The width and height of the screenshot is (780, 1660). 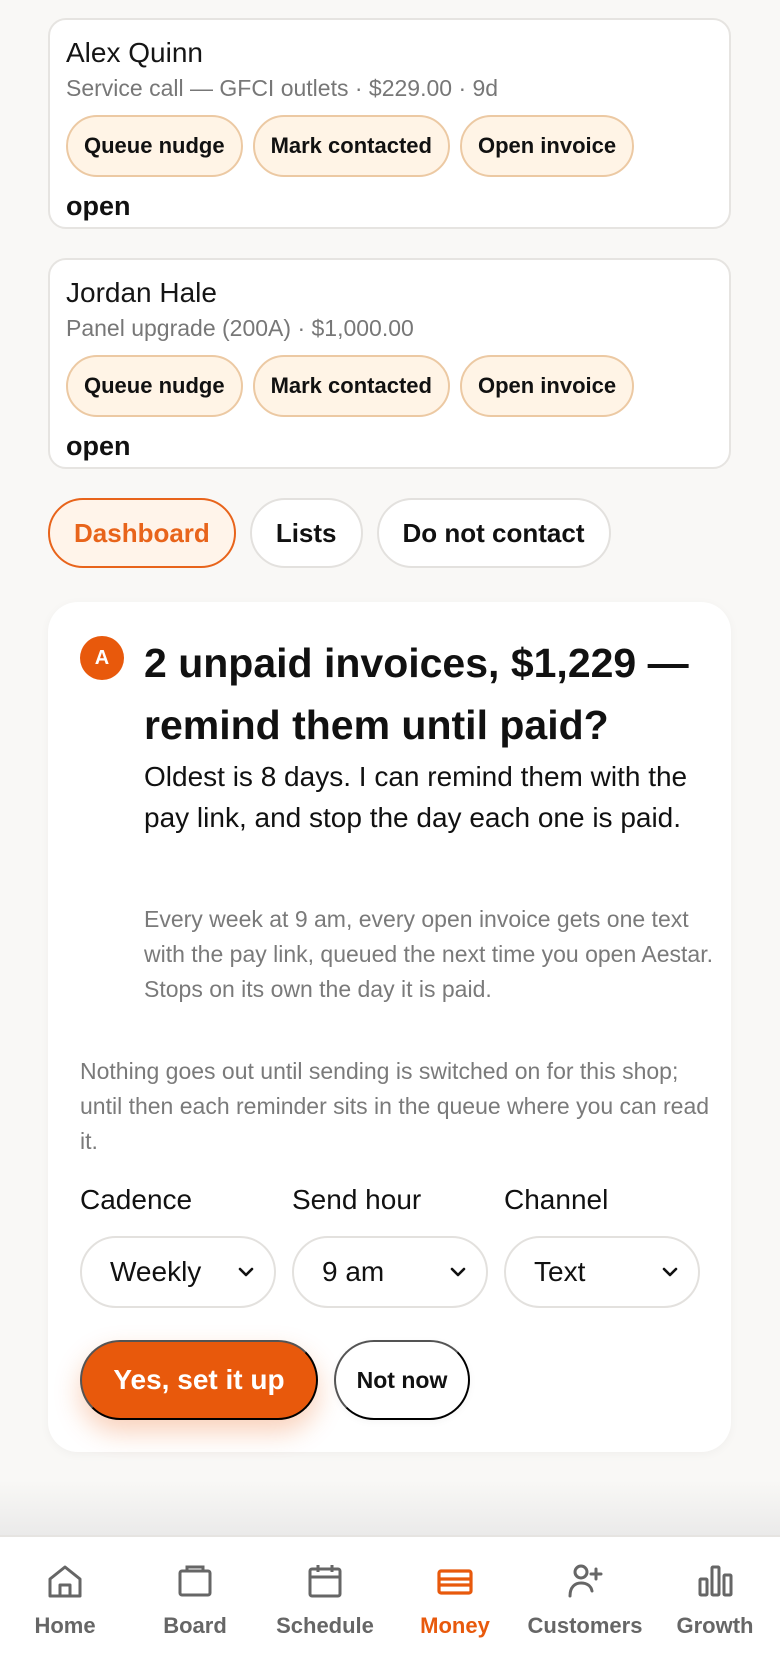 I want to click on invoice-customer-name: Jordan Hale, so click(x=141, y=292).